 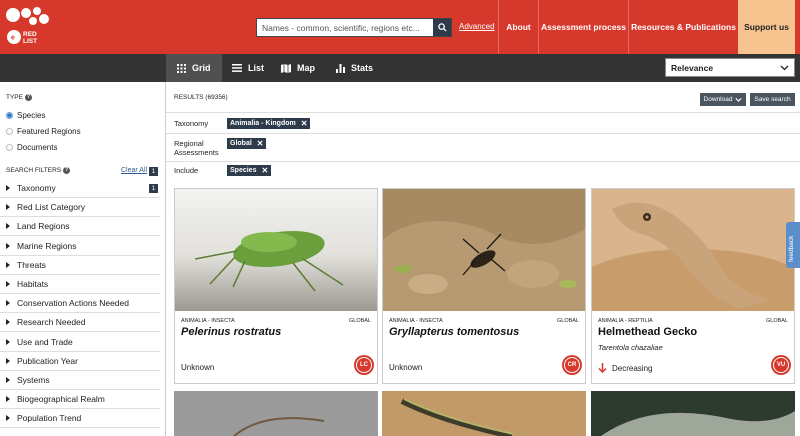 I want to click on filter-label: Use and Trade, so click(x=45, y=341).